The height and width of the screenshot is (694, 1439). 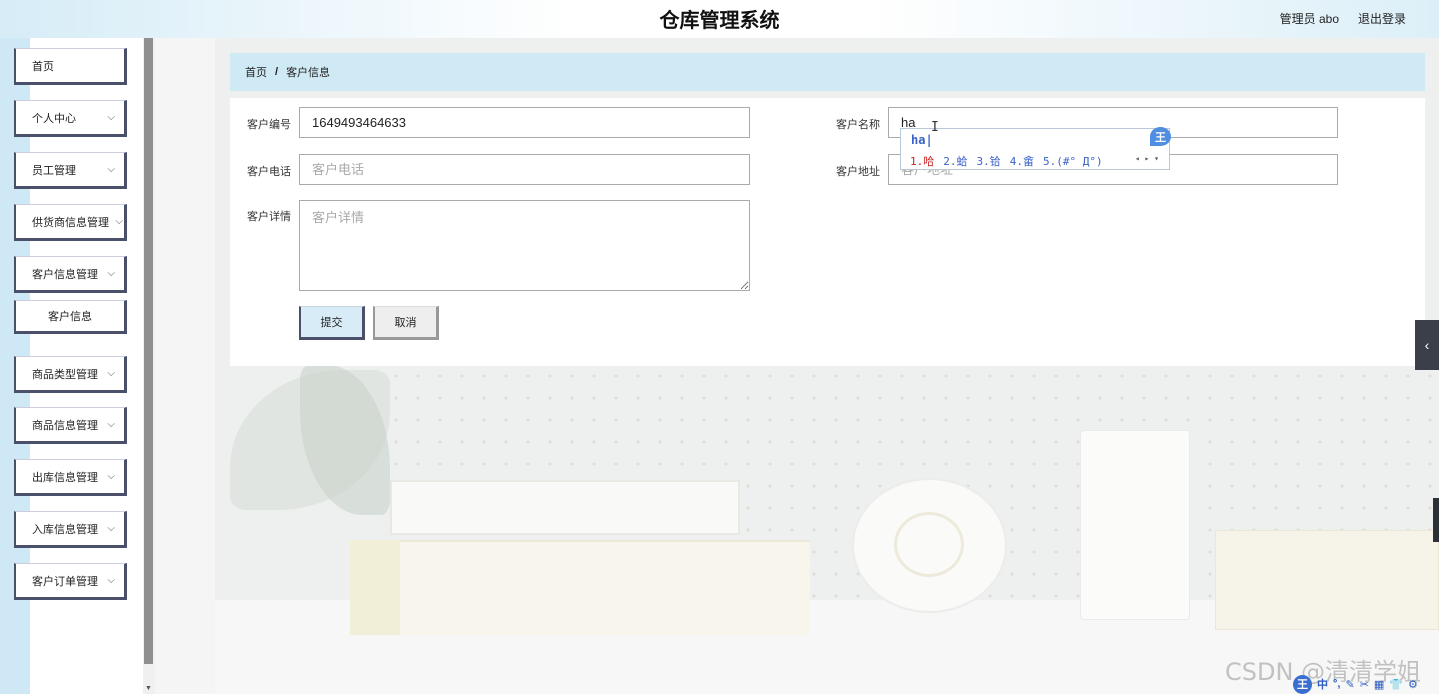 I want to click on sidebar-item-label: 客户信息管理, so click(x=65, y=274).